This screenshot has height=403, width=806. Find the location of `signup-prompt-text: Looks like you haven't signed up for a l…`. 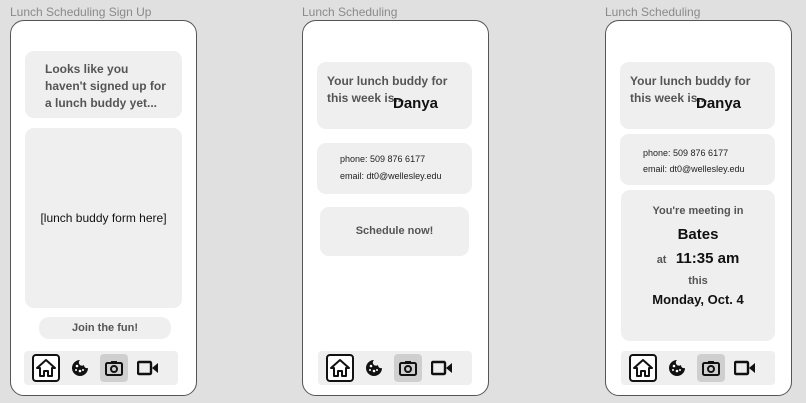

signup-prompt-text: Looks like you haven't signed up for a l… is located at coordinates (105, 86).